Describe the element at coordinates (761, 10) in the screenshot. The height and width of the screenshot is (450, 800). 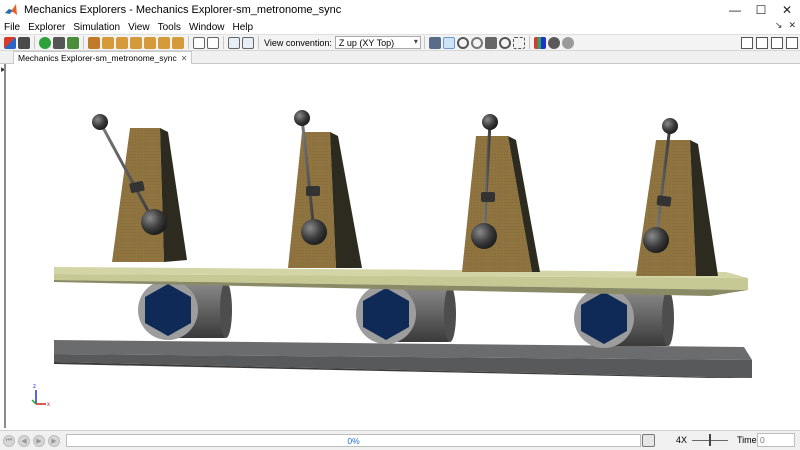
I see `maximize-button: ☐` at that location.